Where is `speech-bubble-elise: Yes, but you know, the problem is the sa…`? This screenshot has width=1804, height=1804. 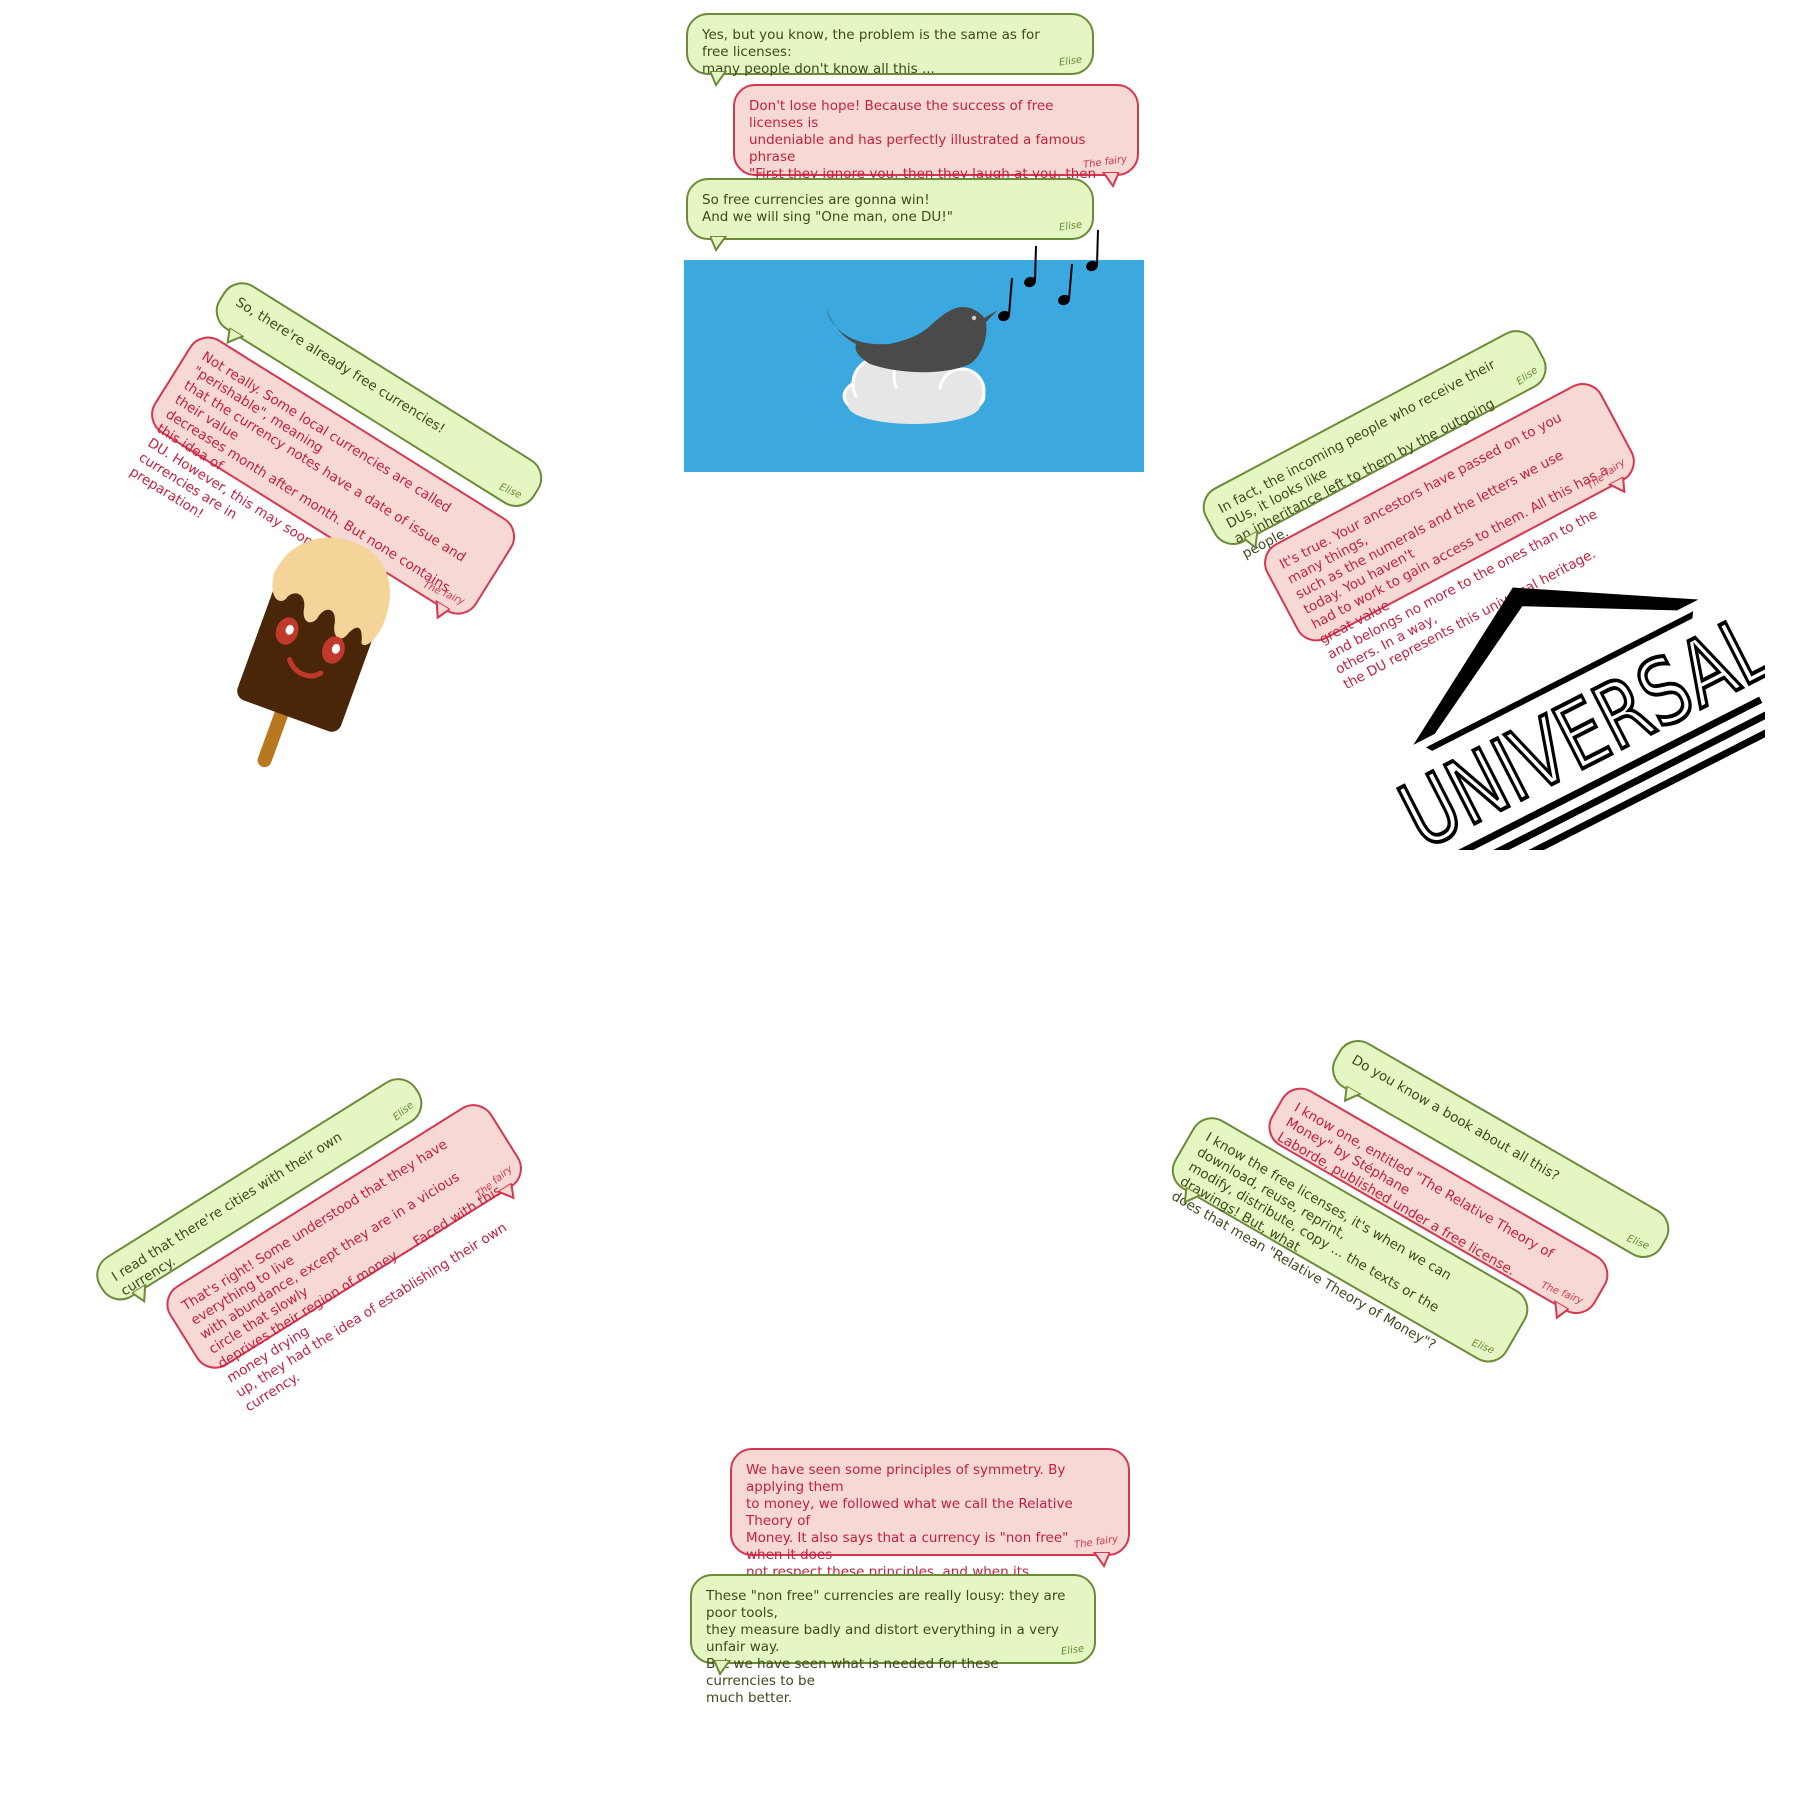 speech-bubble-elise: Yes, but you know, the problem is the sa… is located at coordinates (890, 50).